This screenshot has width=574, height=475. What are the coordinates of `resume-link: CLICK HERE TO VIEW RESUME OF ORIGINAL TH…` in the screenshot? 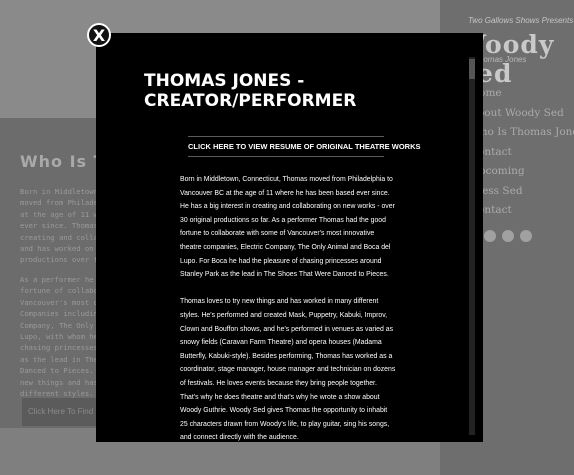 It's located at (304, 146).